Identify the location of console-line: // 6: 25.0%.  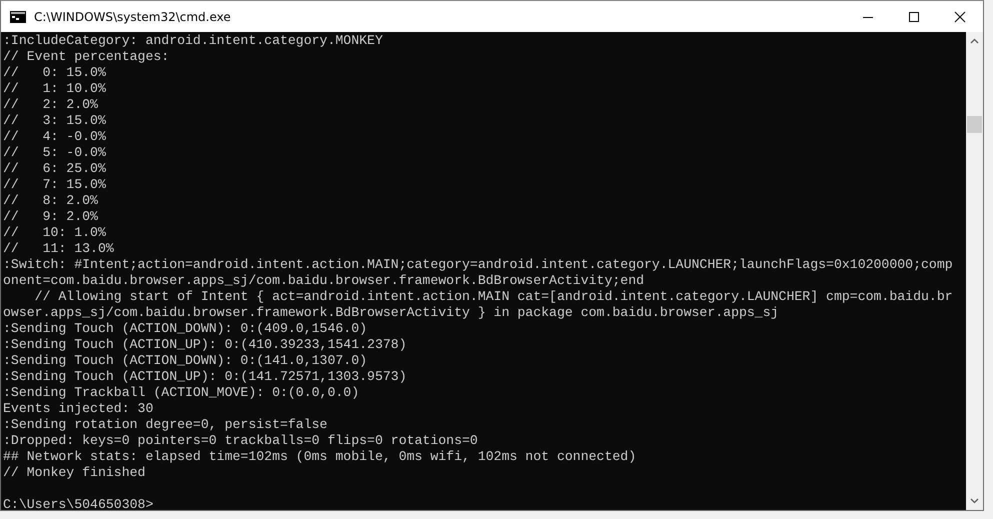
(55, 169).